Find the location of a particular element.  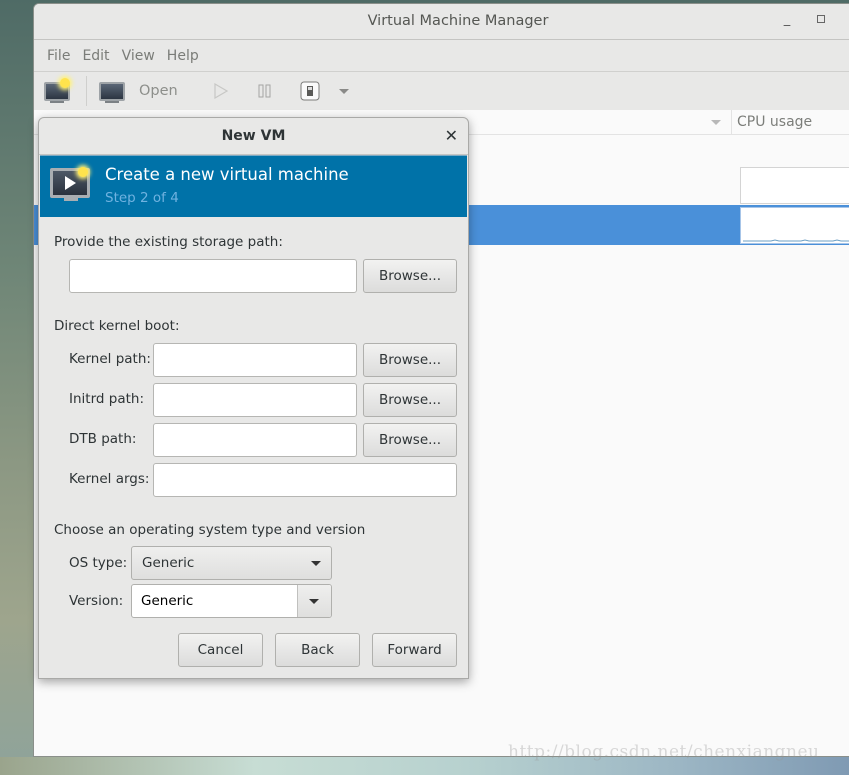

os-type-value: Generic is located at coordinates (168, 563).